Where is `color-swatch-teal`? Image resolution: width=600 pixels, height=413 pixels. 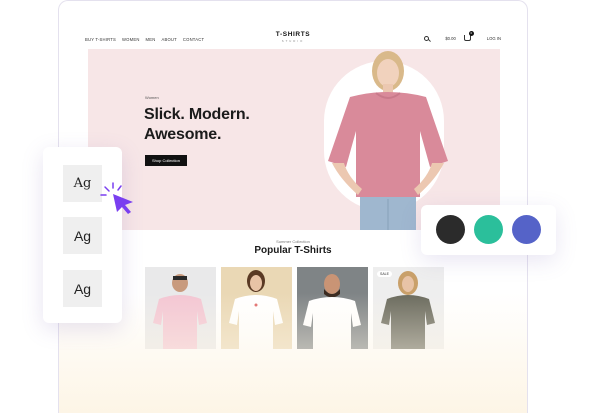 color-swatch-teal is located at coordinates (488, 229).